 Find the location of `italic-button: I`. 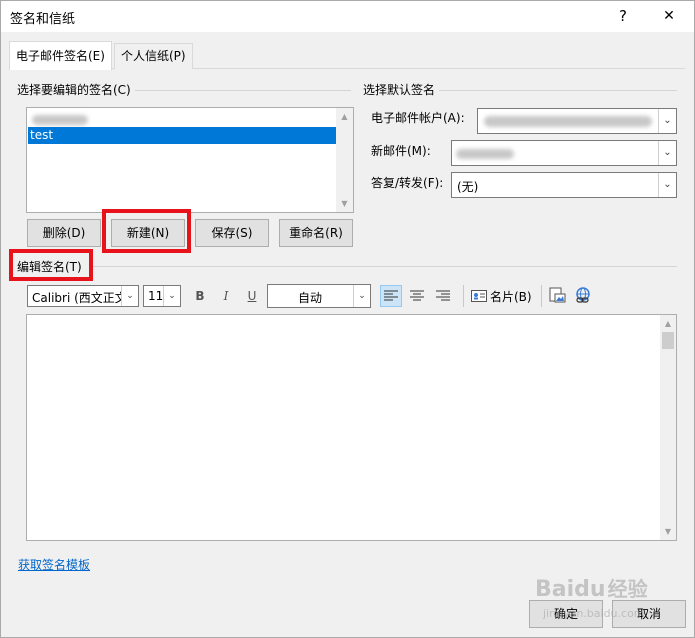

italic-button: I is located at coordinates (226, 296).